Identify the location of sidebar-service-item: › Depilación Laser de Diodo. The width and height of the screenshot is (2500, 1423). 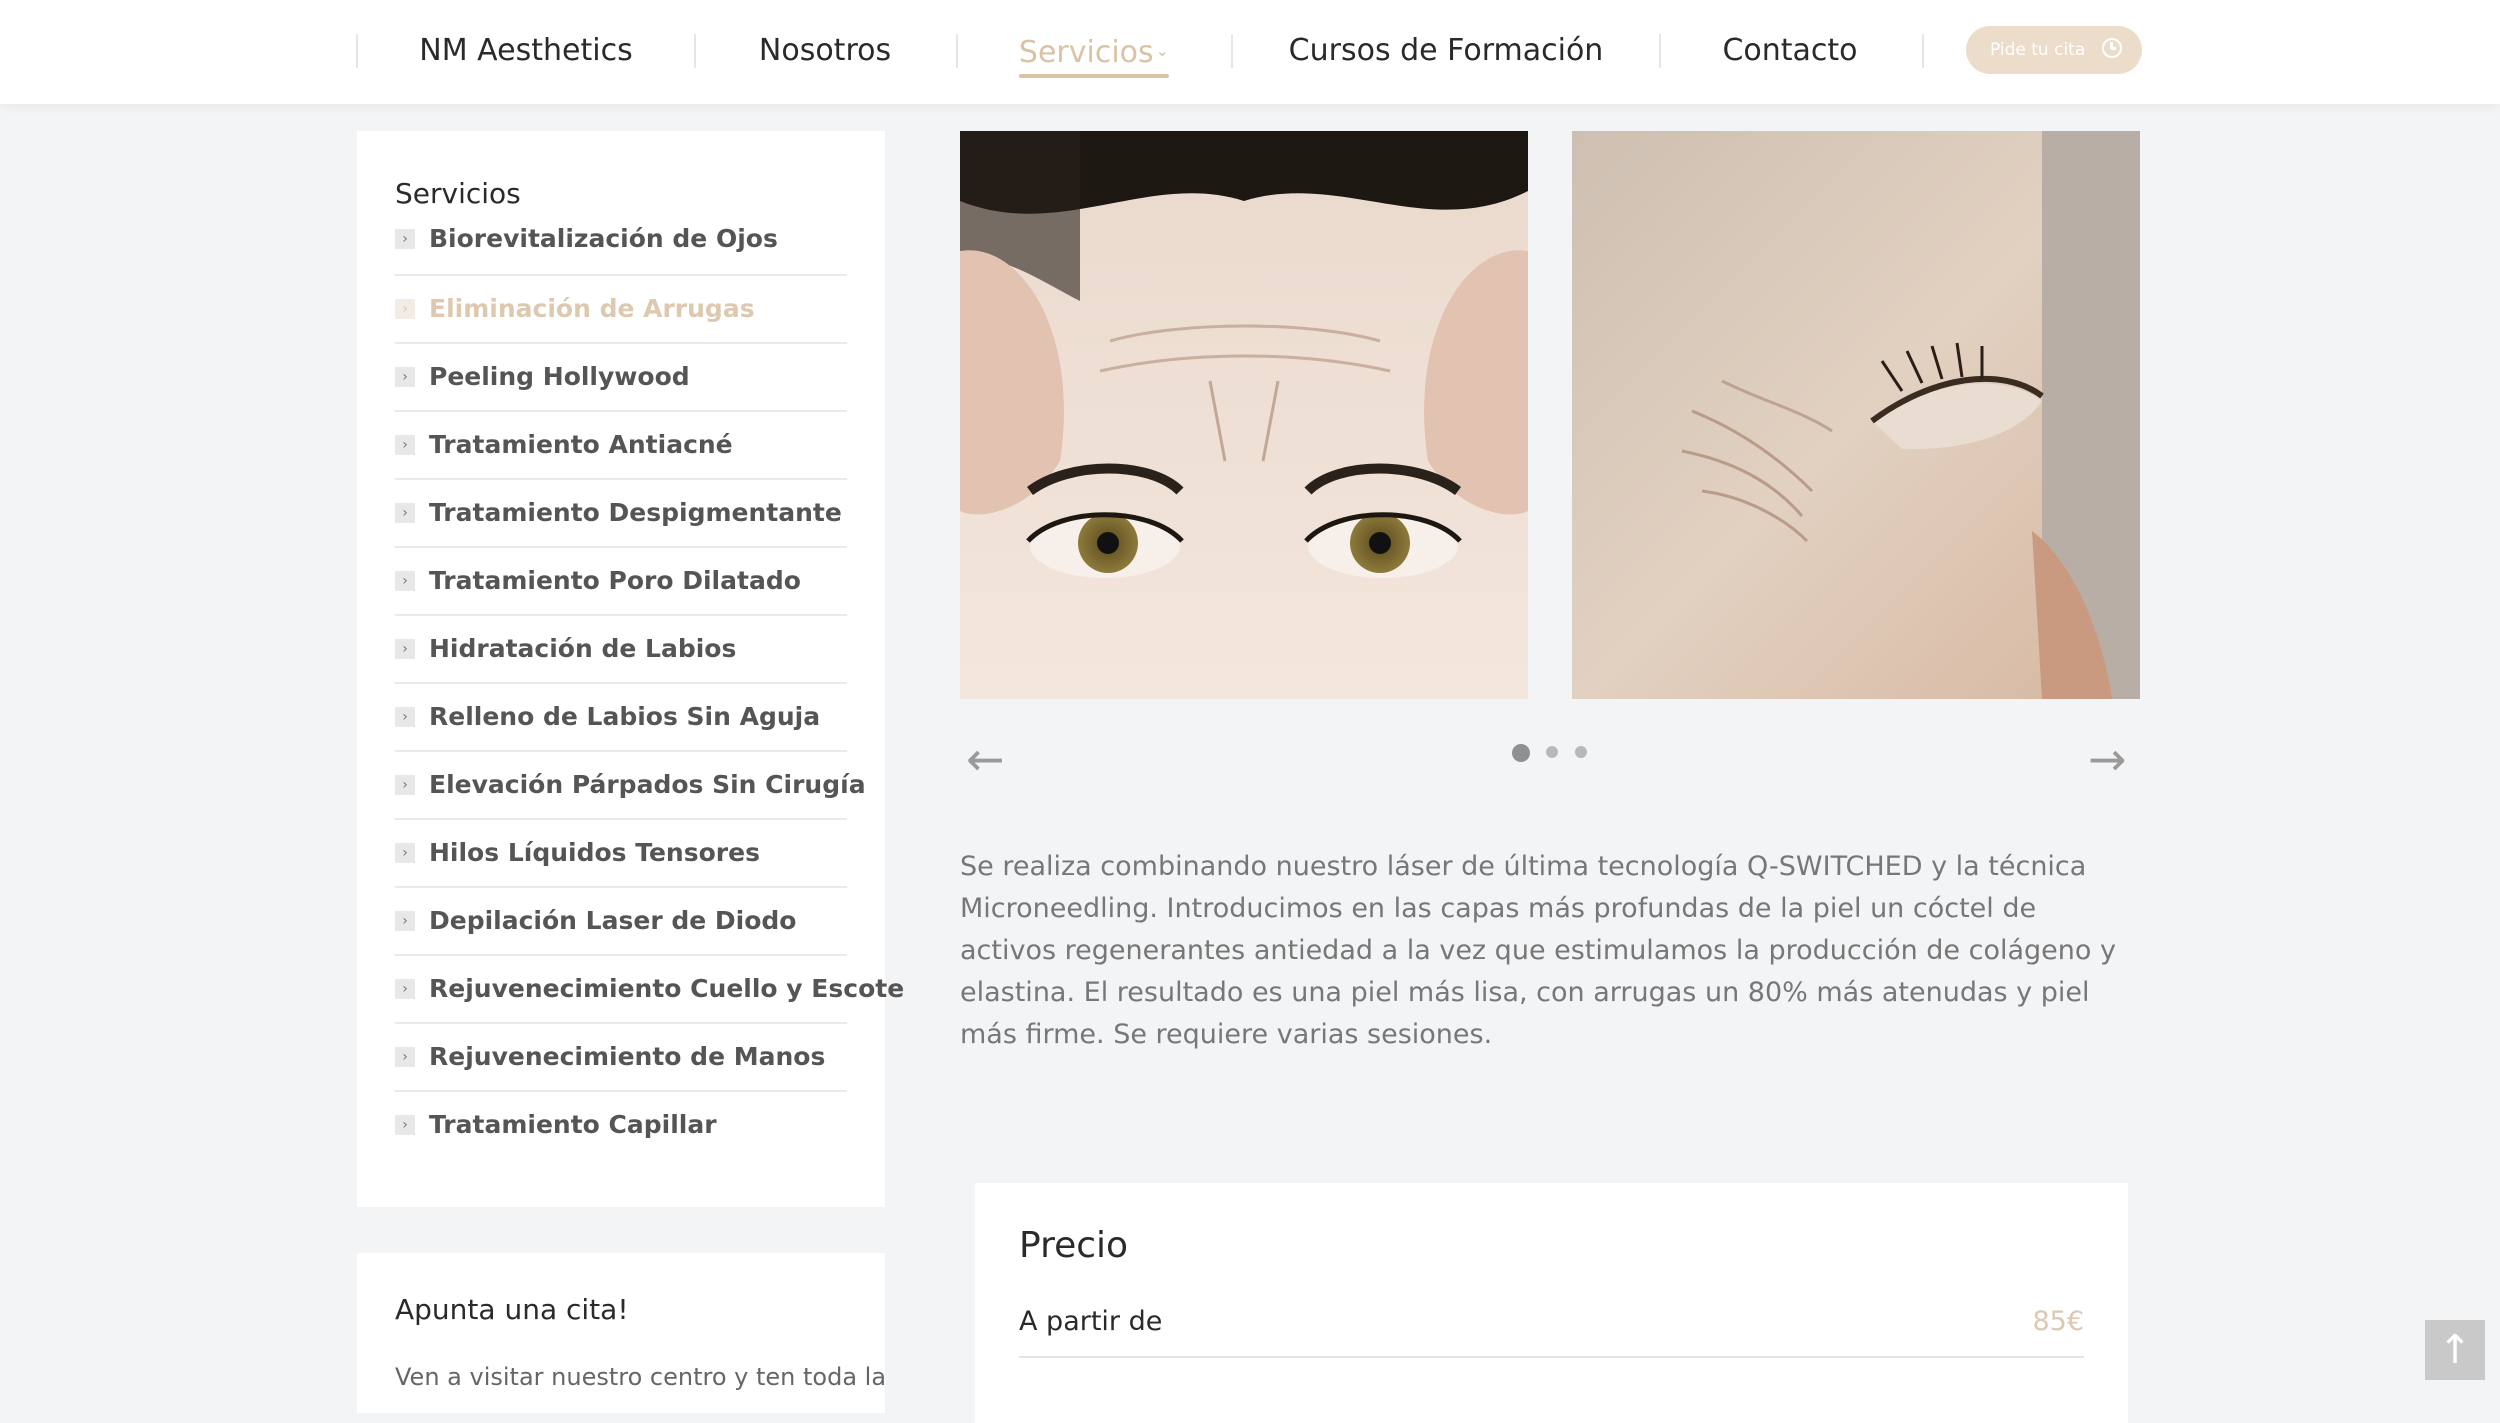
(621, 920).